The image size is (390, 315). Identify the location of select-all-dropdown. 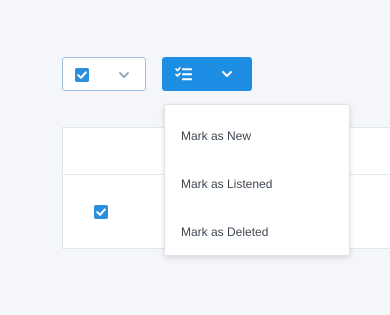
(104, 74).